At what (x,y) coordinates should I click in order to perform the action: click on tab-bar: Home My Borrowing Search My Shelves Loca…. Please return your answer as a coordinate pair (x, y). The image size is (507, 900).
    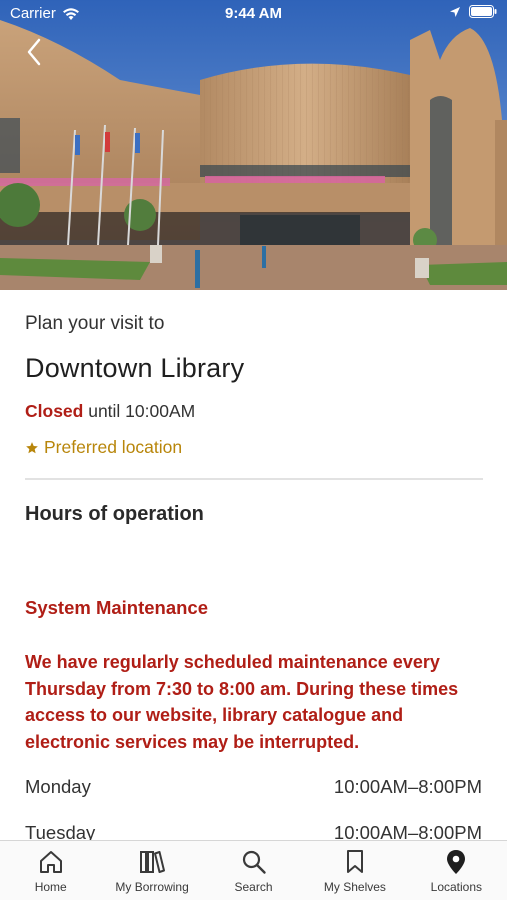
    Looking at the image, I should click on (253, 870).